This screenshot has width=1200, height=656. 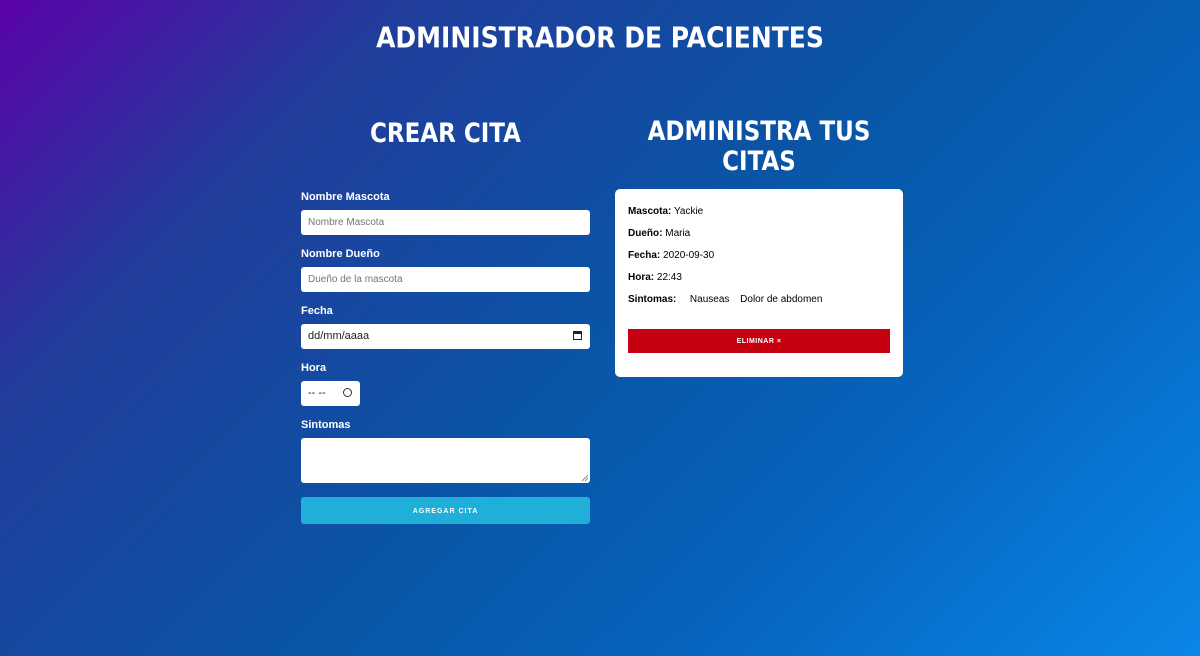 I want to click on date-group: Fecha dd/mm/aaaa, so click(x=445, y=326).